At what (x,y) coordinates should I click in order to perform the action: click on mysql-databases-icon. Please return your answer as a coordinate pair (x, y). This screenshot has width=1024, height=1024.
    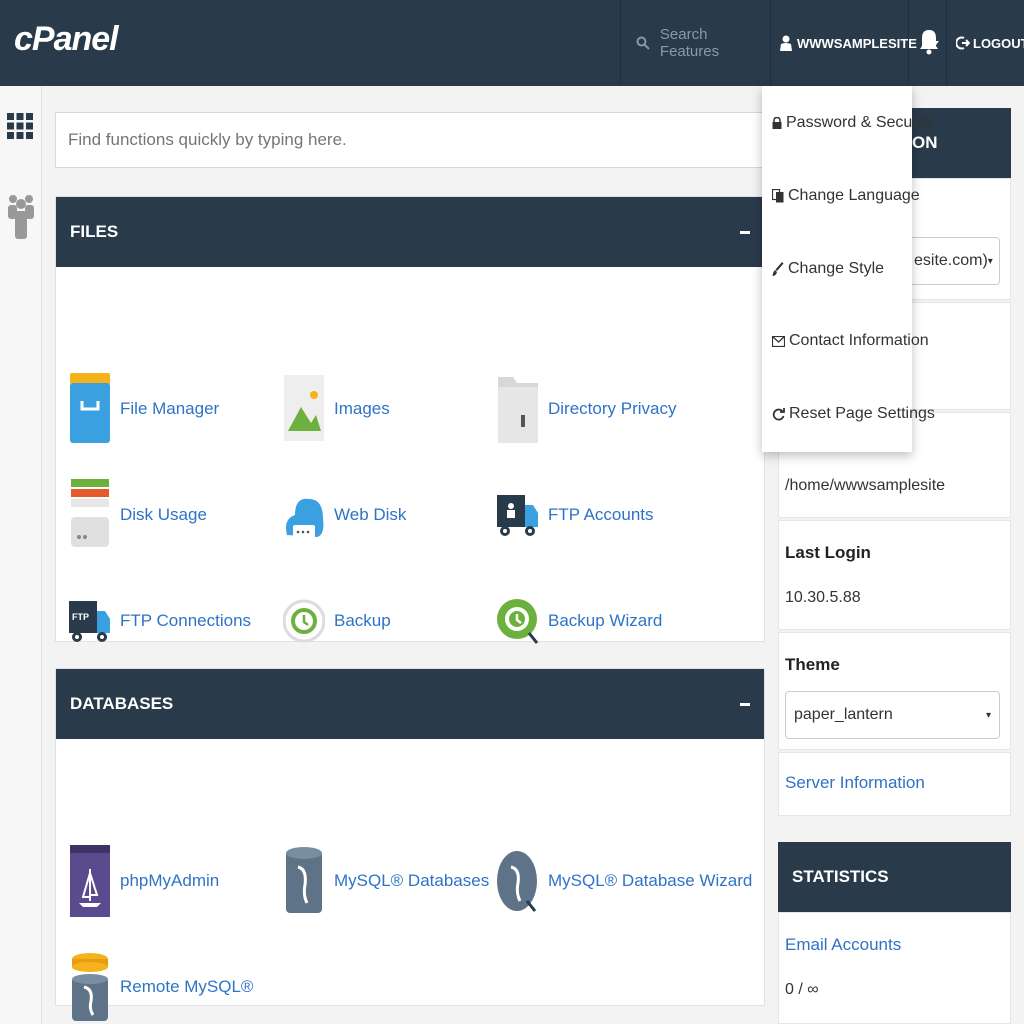
    Looking at the image, I should click on (304, 881).